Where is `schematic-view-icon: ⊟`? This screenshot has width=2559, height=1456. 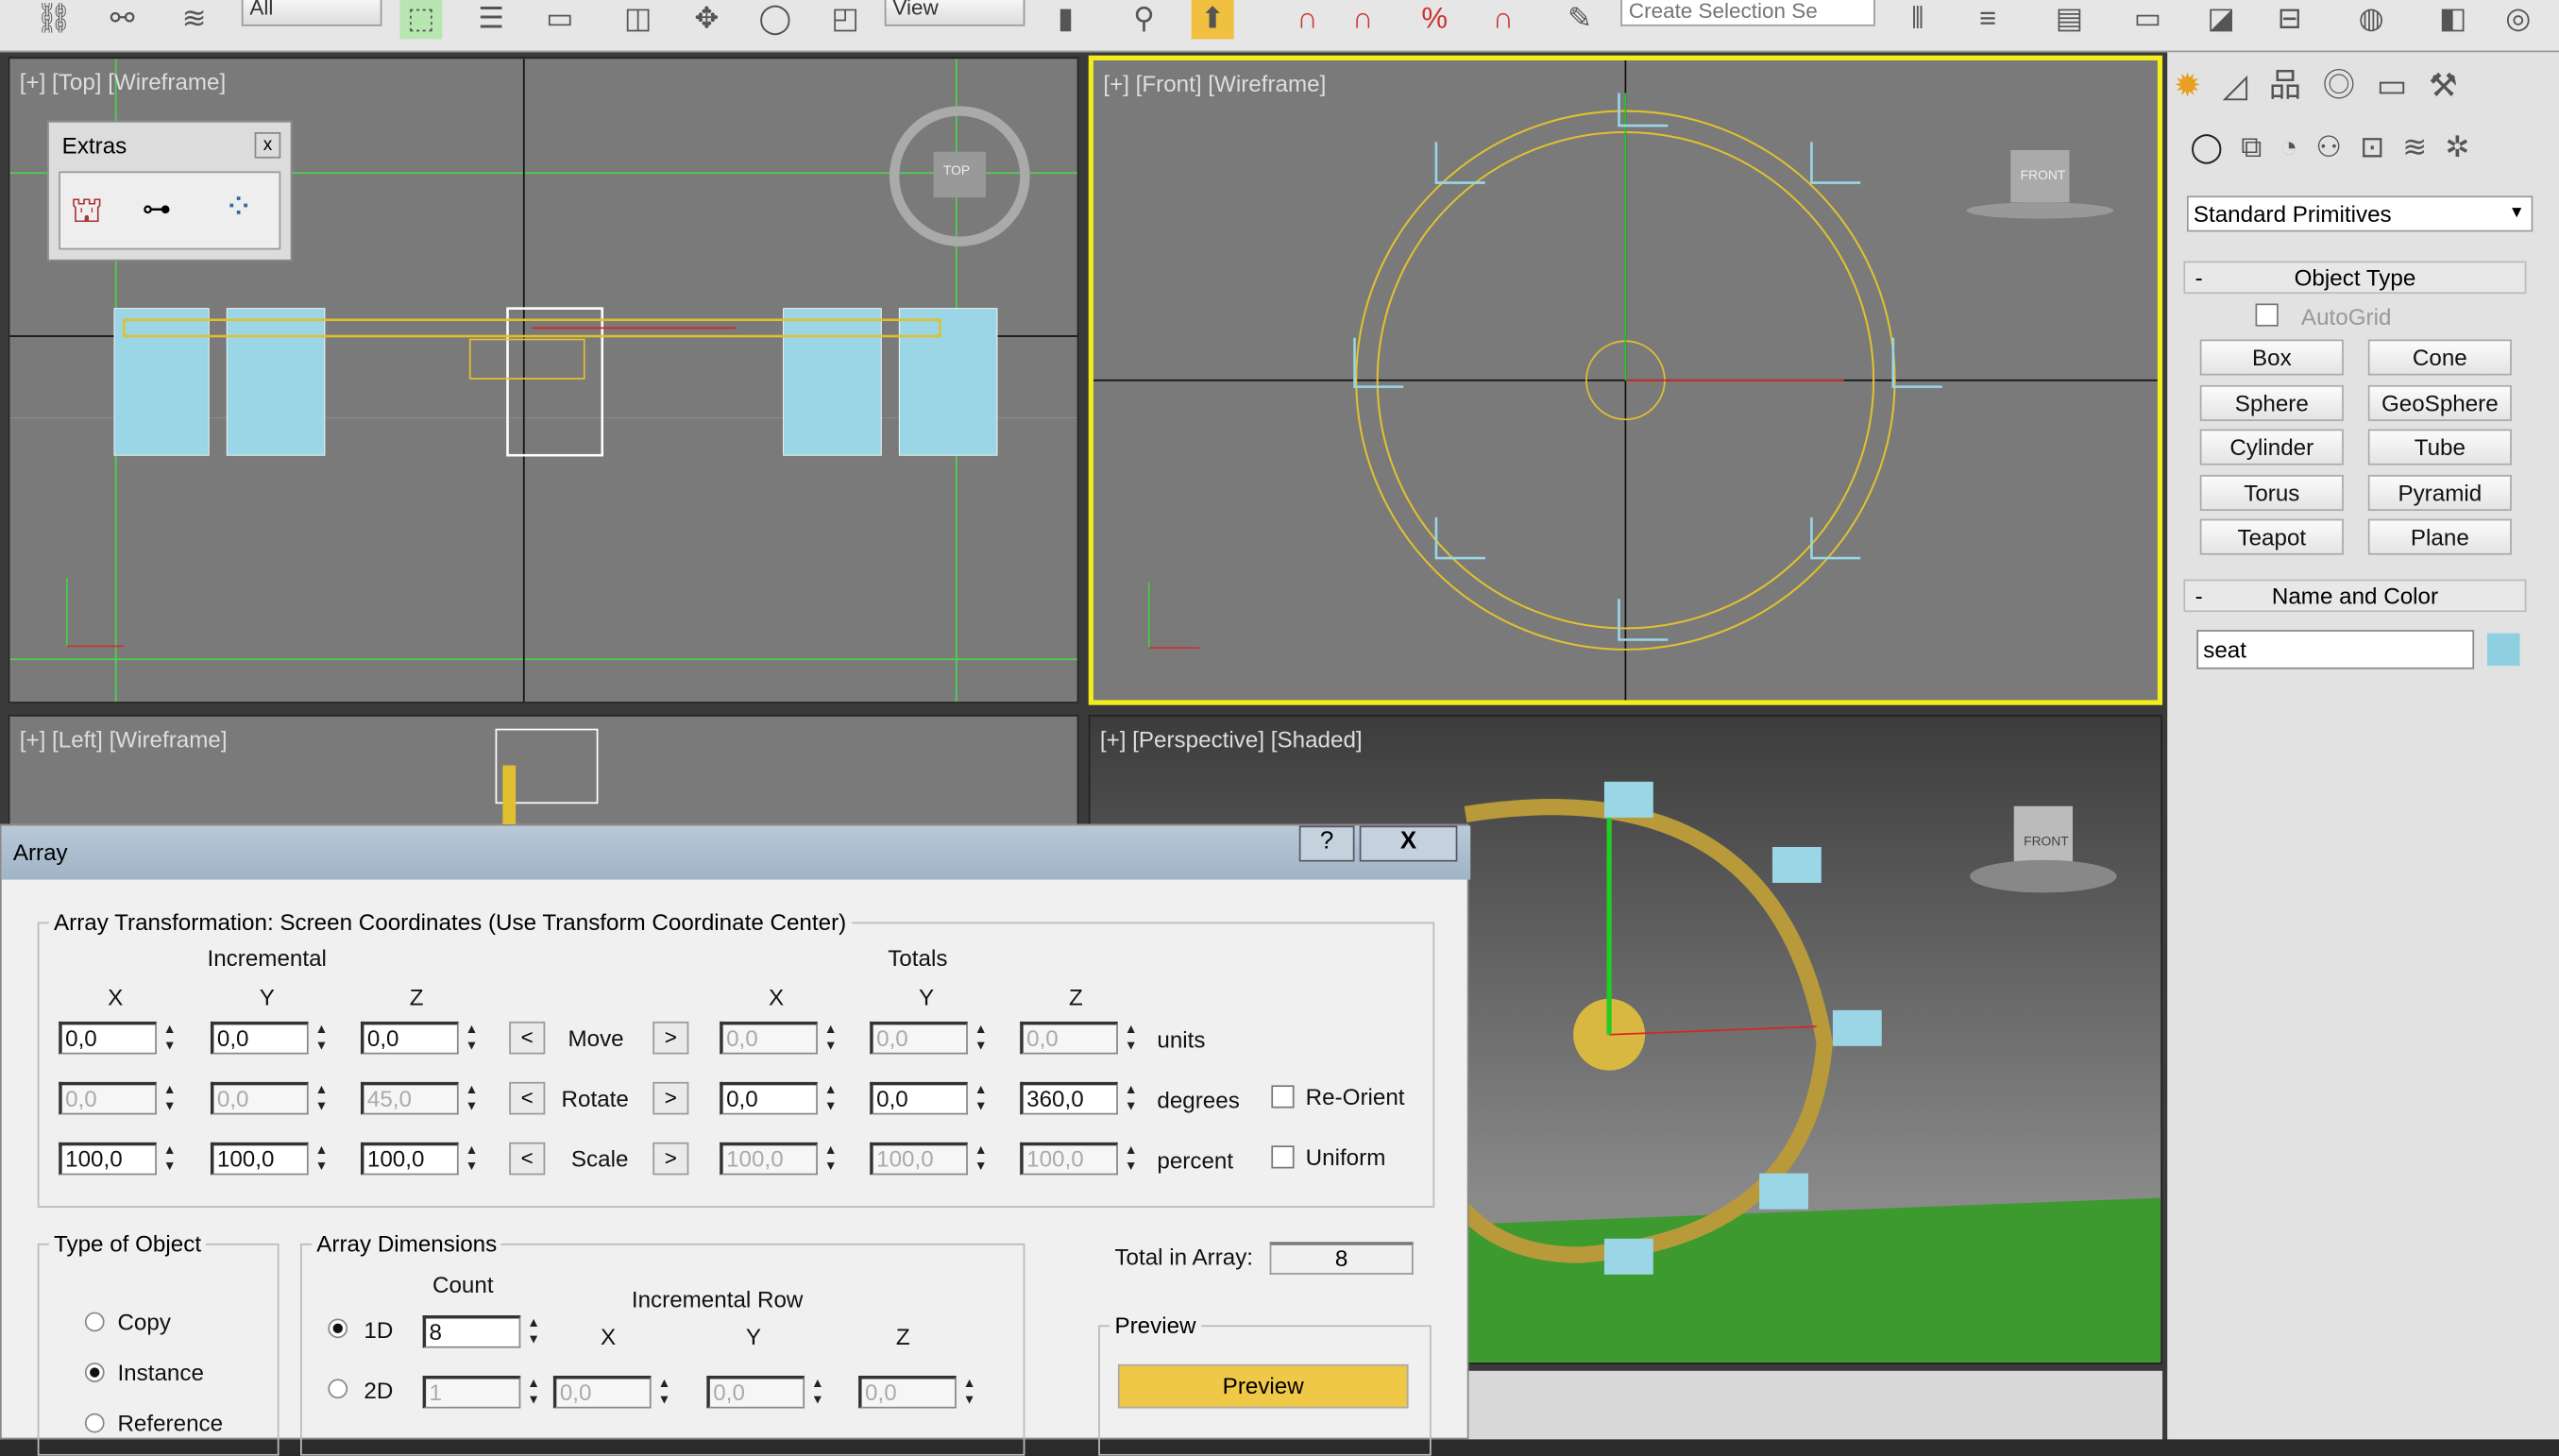
schematic-view-icon: ⊟ is located at coordinates (2289, 19).